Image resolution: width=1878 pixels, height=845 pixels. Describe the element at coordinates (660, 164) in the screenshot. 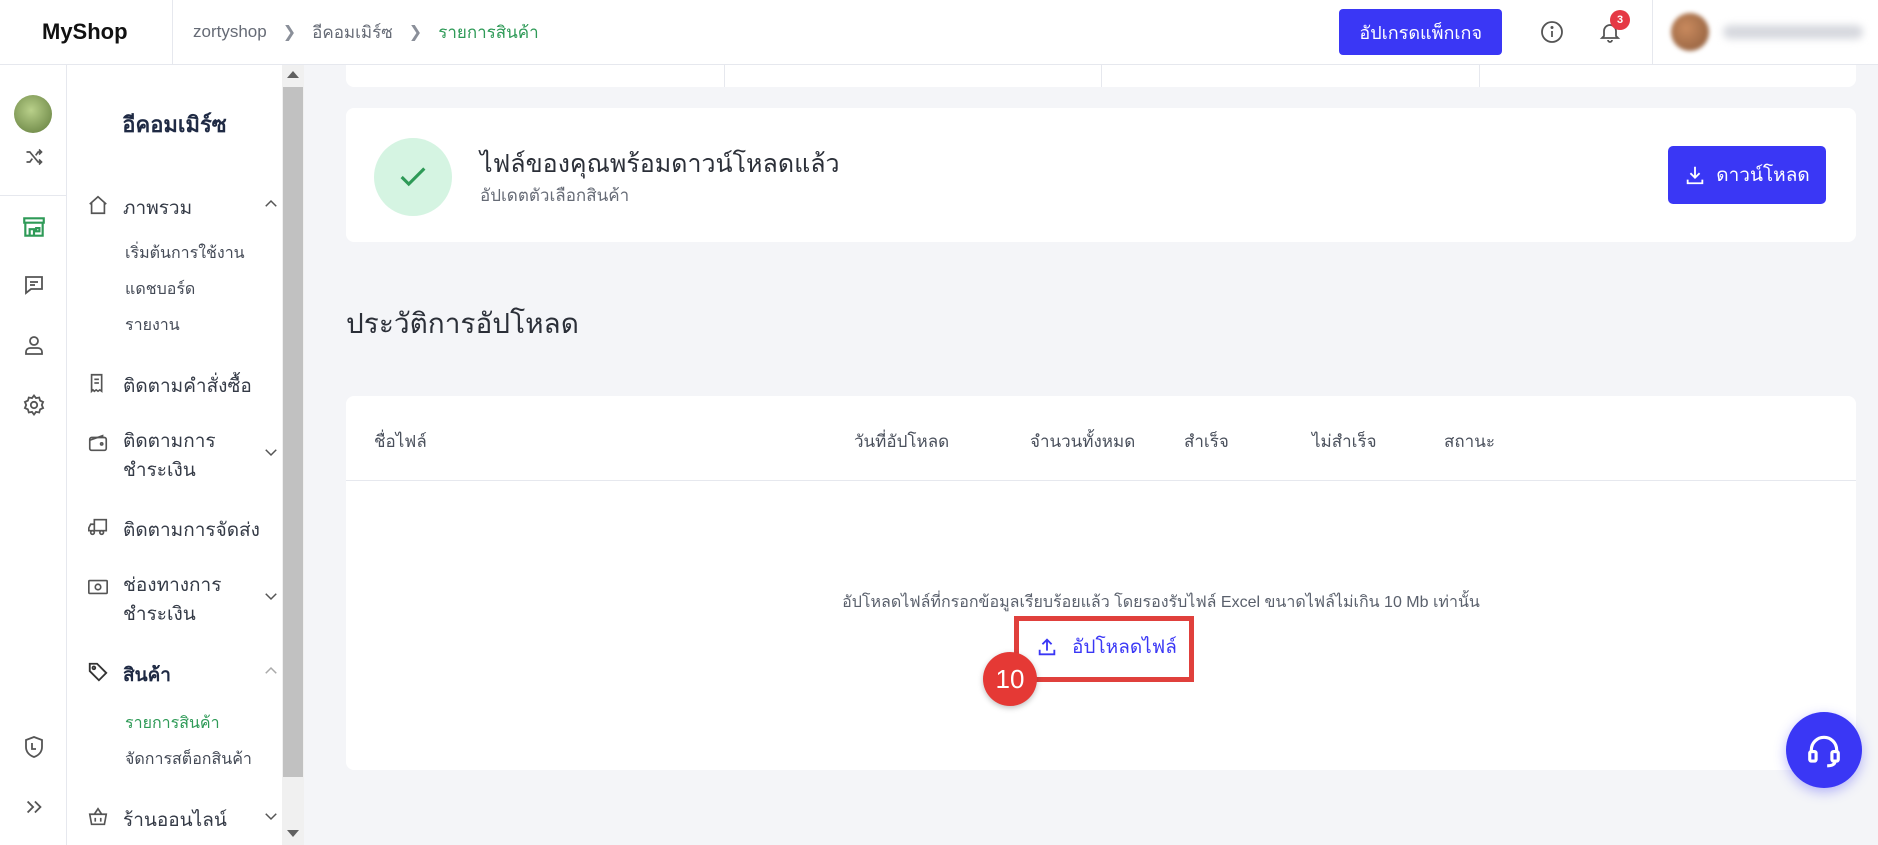

I see `ready-title: ไฟล์ของคุณพร้อมดาวน์โหลดแล้ว` at that location.